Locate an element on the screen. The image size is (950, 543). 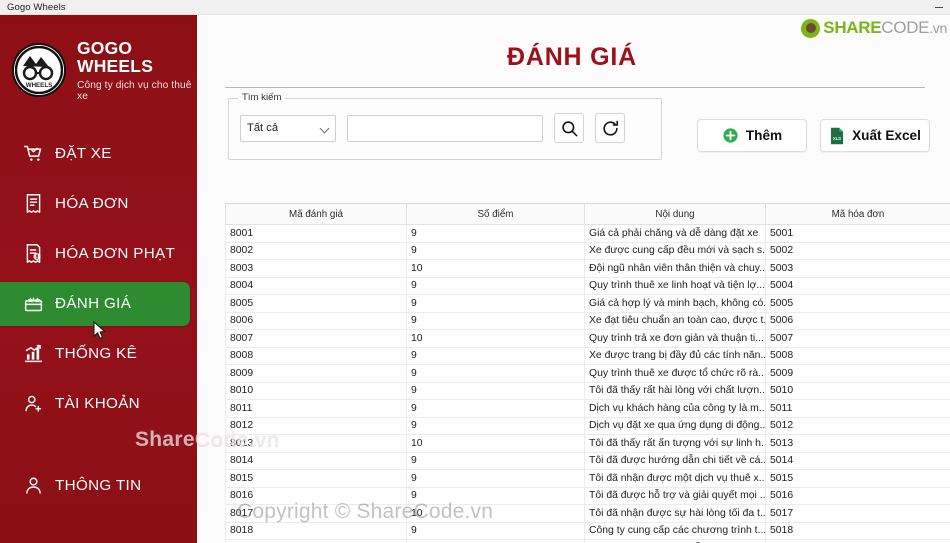
table-cell-ma-hoa-don: 5013 is located at coordinates (857, 443).